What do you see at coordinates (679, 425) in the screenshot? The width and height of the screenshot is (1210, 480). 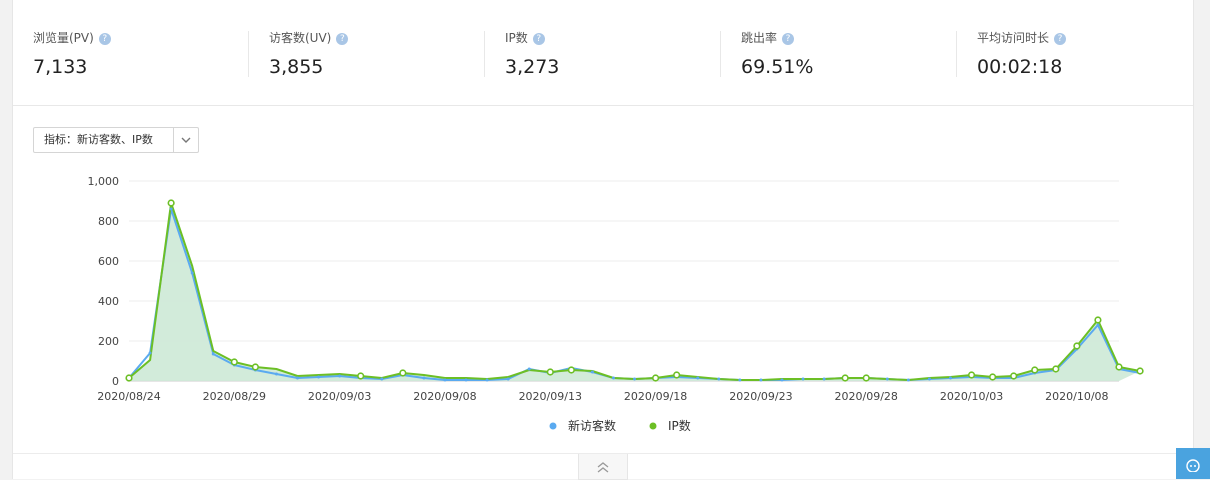 I see `legend-label-ip: IP数` at bounding box center [679, 425].